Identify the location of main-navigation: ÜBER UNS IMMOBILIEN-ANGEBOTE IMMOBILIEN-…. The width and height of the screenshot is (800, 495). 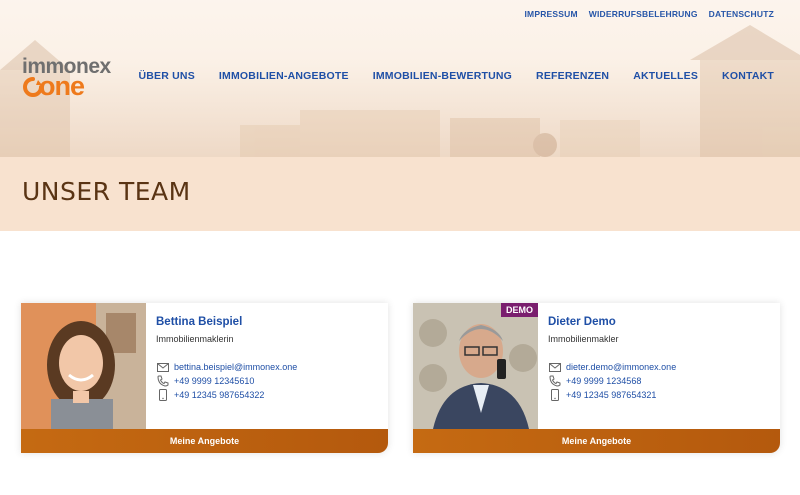
(456, 76).